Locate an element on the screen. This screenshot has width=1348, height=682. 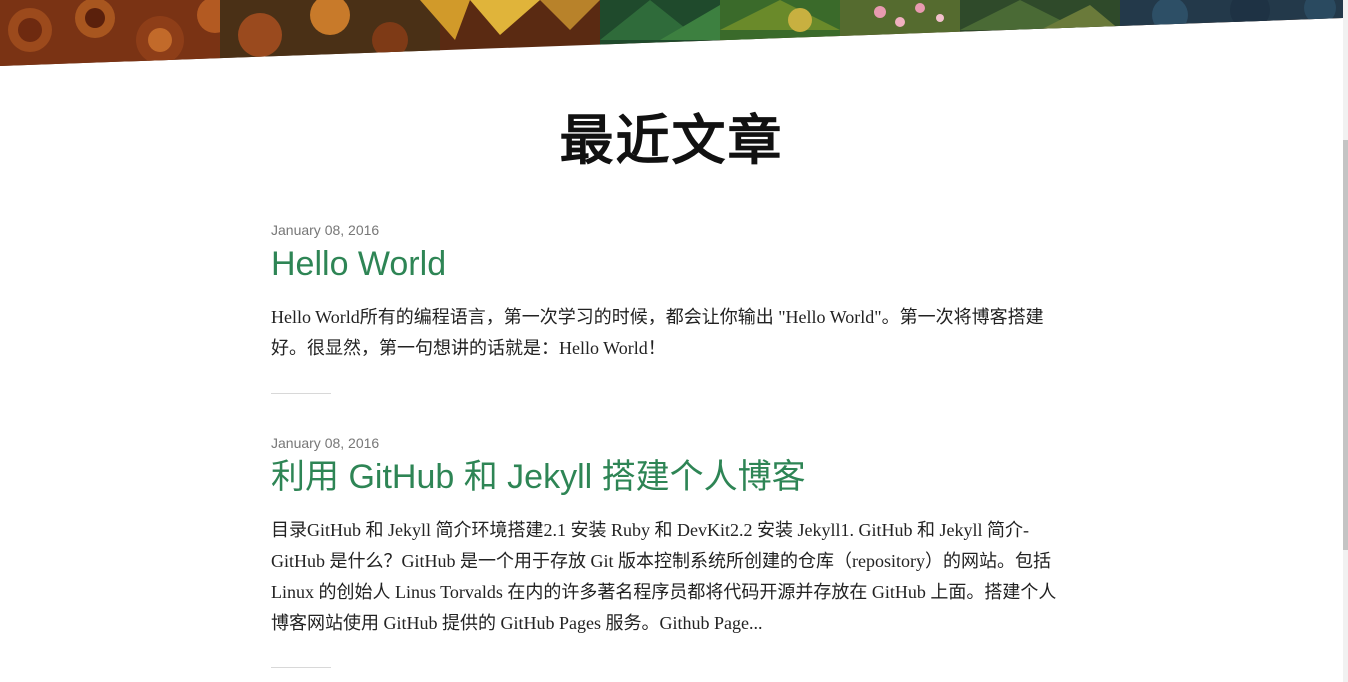
post-title-link: 利用 GitHub 和 Jekyll 搭建个人博客 is located at coordinates (538, 477).